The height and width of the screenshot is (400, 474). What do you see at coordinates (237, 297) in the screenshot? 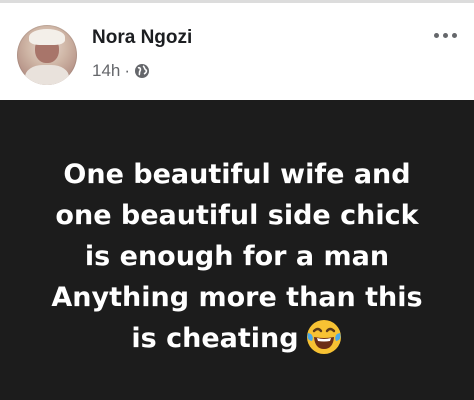
I see `post-text-line: Anything more than this` at bounding box center [237, 297].